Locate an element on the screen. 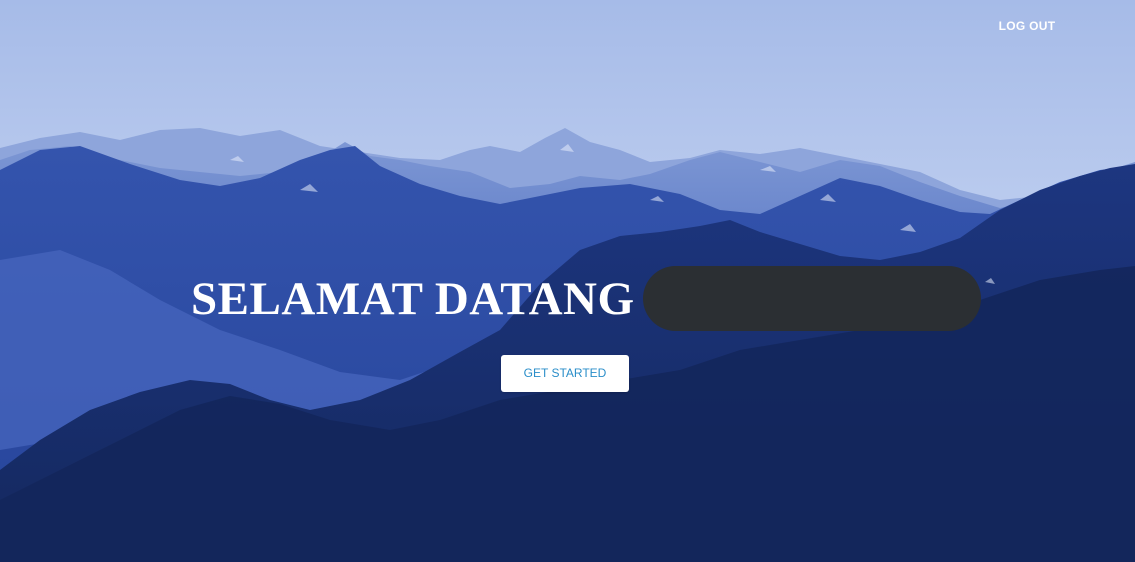 The height and width of the screenshot is (562, 1135). username-redacted is located at coordinates (812, 298).